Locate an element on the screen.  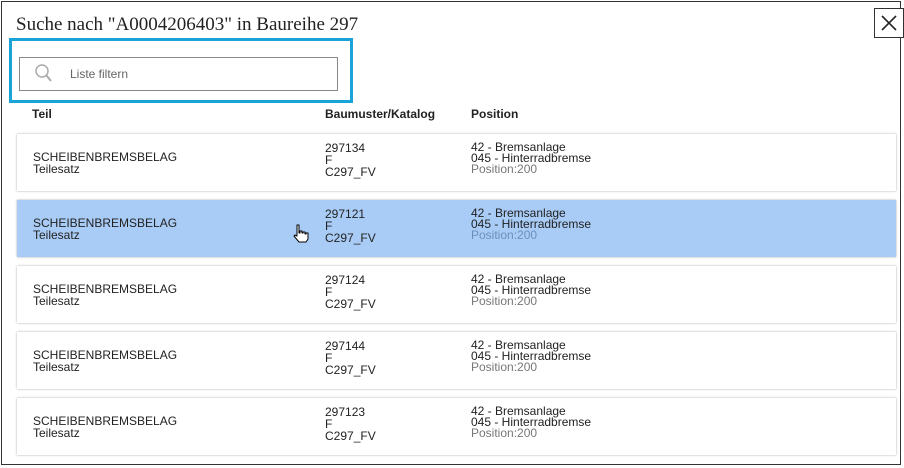
model-number: 297144 is located at coordinates (345, 346).